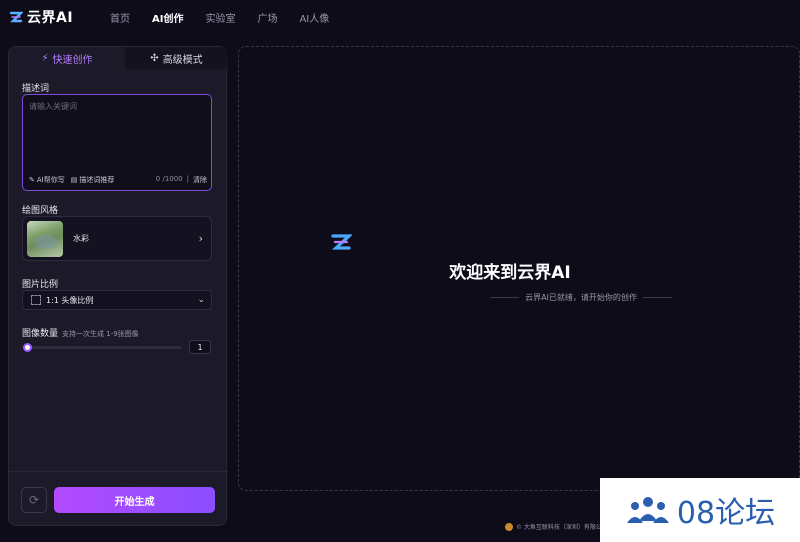 Image resolution: width=800 pixels, height=542 pixels. I want to click on ai-write-label: AI帮你写, so click(50, 180).